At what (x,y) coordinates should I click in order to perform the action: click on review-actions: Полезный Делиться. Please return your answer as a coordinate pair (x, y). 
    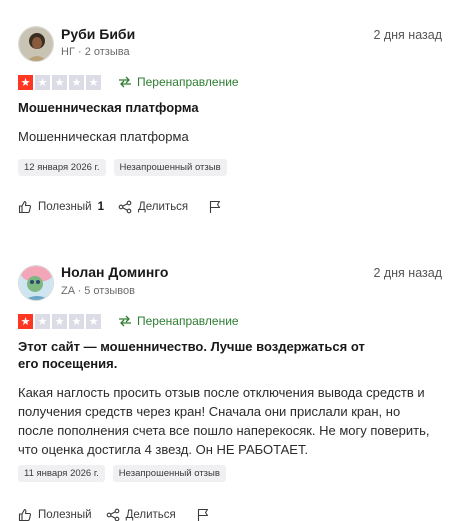
    Looking at the image, I should click on (121, 514).